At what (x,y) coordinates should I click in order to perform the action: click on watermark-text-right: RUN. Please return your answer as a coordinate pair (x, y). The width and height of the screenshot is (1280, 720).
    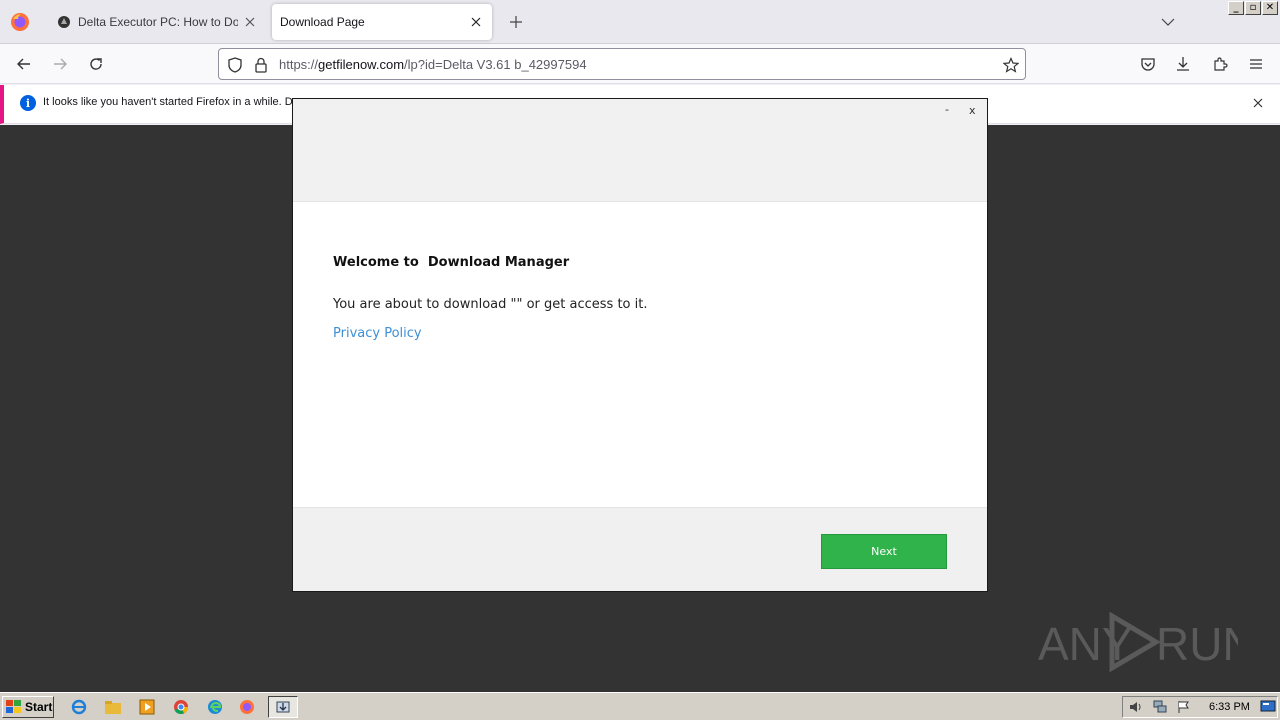
    Looking at the image, I should click on (1197, 644).